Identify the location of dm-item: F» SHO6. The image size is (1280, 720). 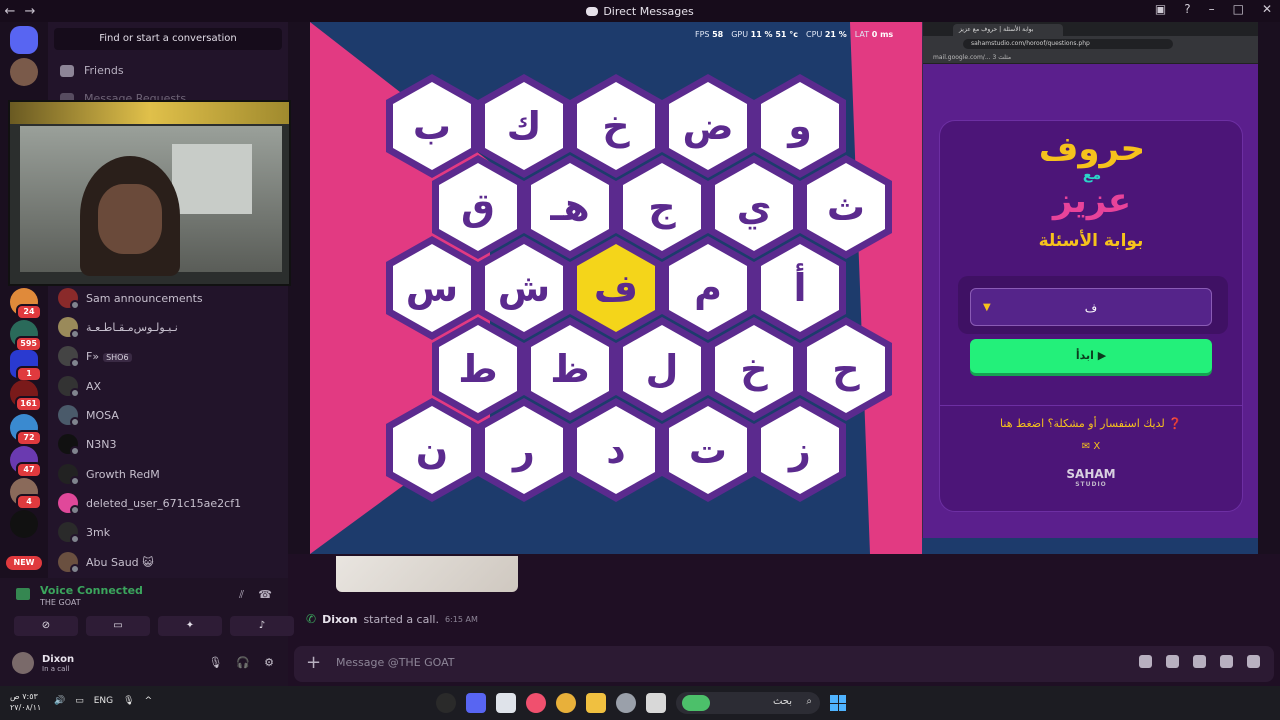
(171, 356).